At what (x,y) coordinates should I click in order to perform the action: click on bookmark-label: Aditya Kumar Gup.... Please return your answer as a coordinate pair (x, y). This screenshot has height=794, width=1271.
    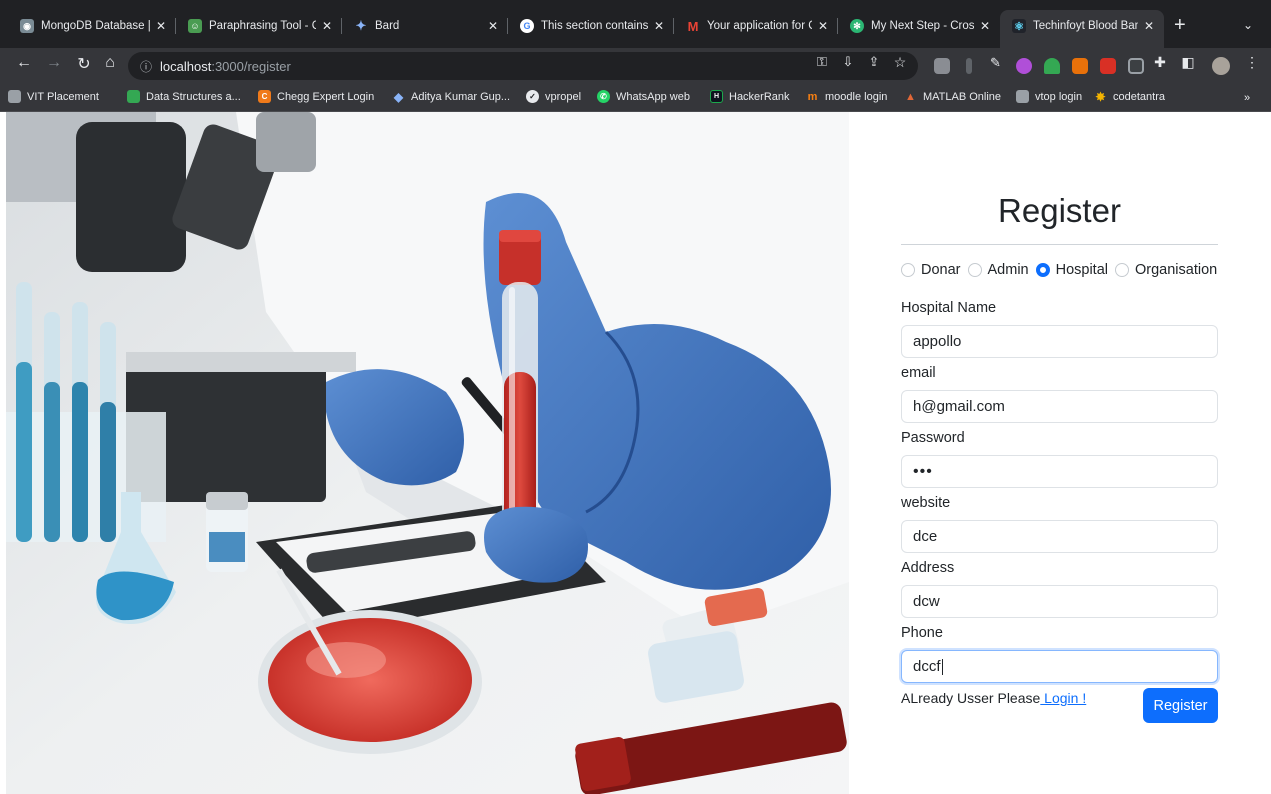
    Looking at the image, I should click on (461, 96).